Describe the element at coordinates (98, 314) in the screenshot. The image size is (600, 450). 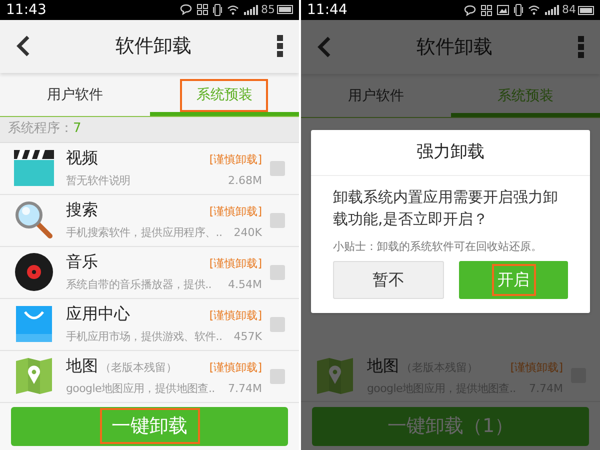
I see `app-name: 应用中心` at that location.